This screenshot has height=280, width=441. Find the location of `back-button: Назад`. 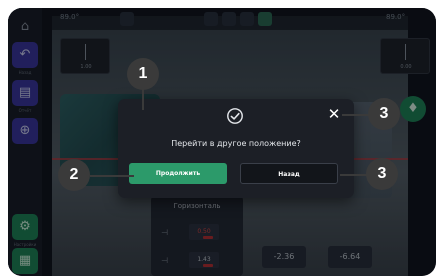

back-button: Назад is located at coordinates (289, 173).